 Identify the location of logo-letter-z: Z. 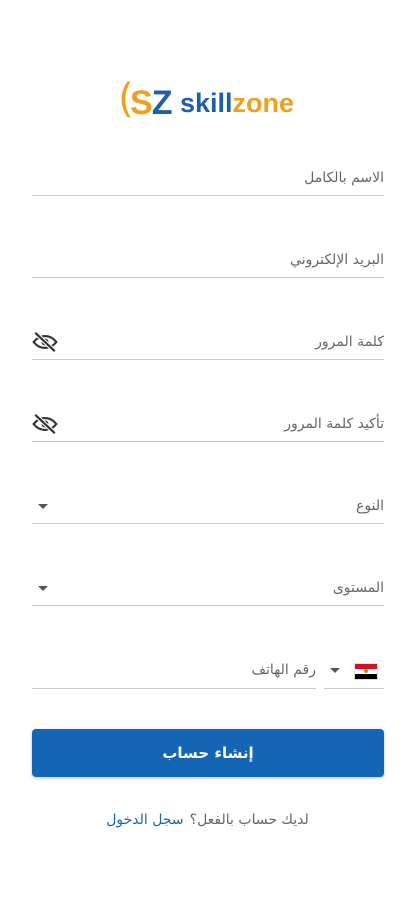
(162, 103).